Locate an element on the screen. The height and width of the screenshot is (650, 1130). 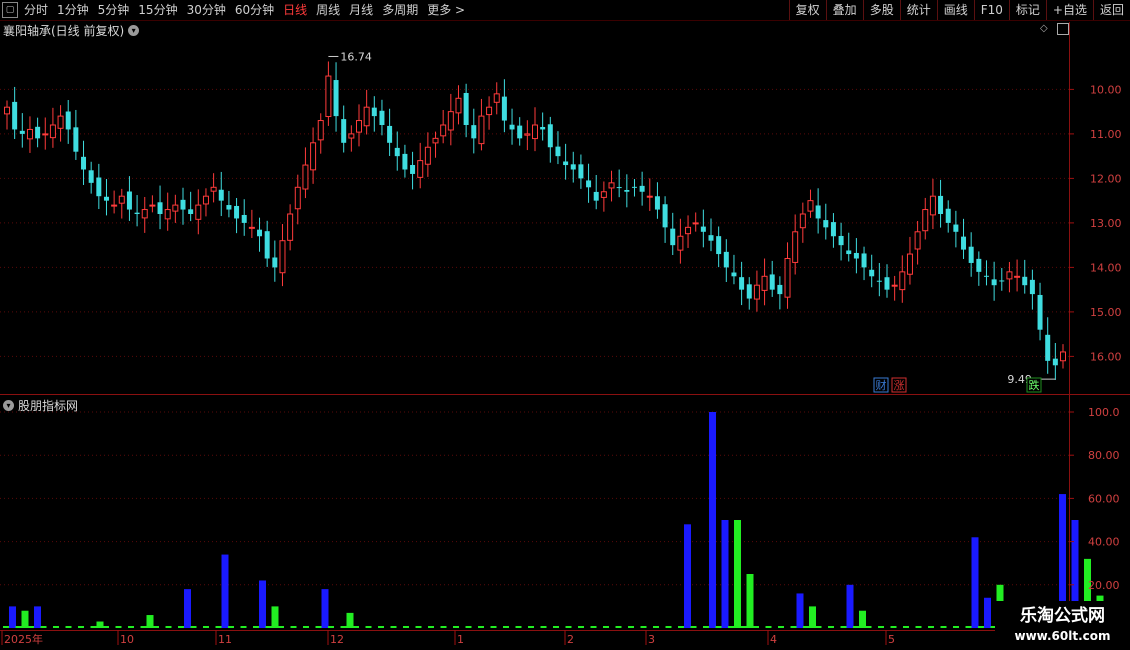
indicator-tick-label: 60.00 is located at coordinates (1104, 498).